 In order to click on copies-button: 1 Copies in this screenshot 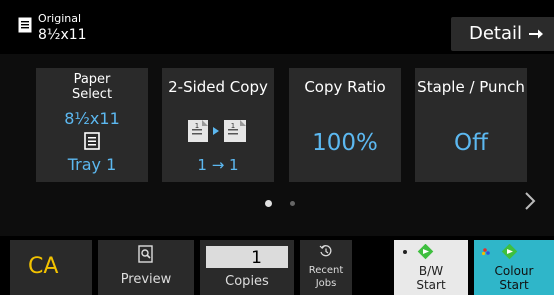, I will do `click(247, 267)`.